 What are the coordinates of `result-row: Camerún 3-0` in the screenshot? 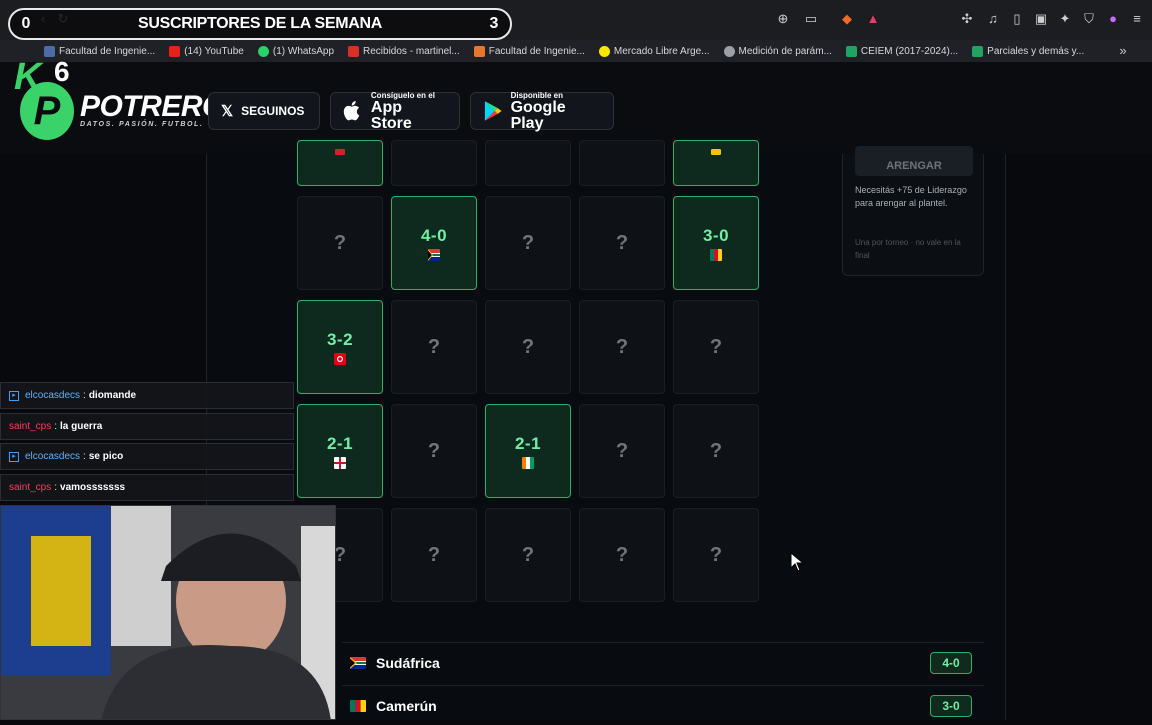 It's located at (663, 705).